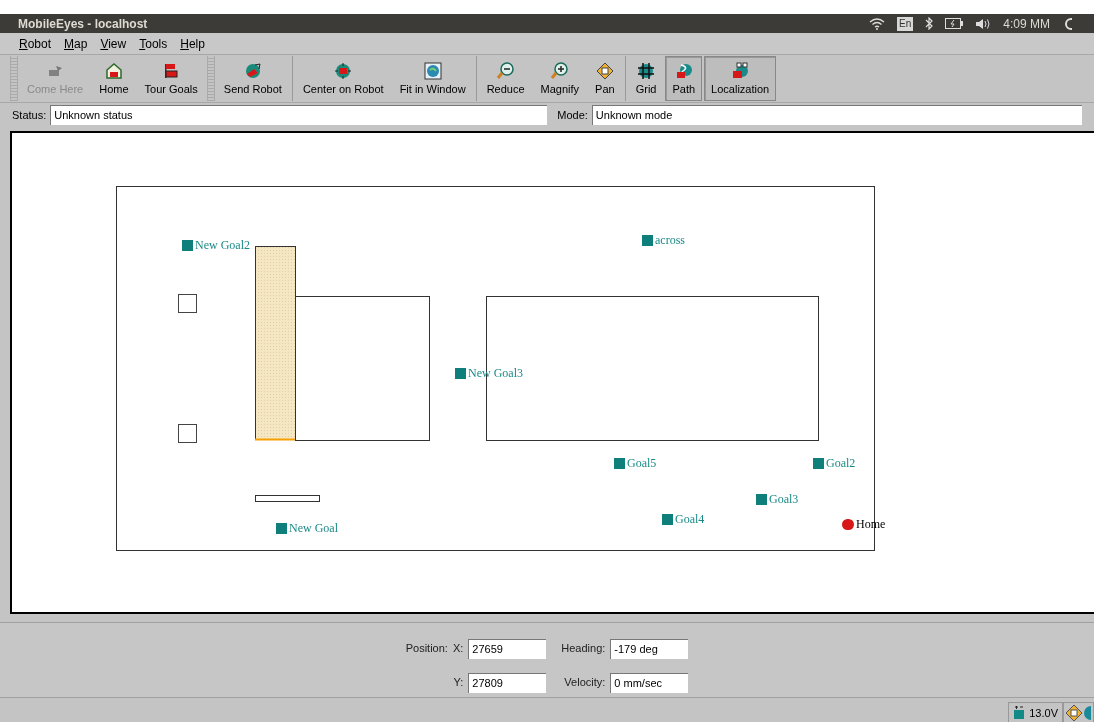  Describe the element at coordinates (1043, 713) in the screenshot. I see `battery-voltage: 13.0V` at that location.